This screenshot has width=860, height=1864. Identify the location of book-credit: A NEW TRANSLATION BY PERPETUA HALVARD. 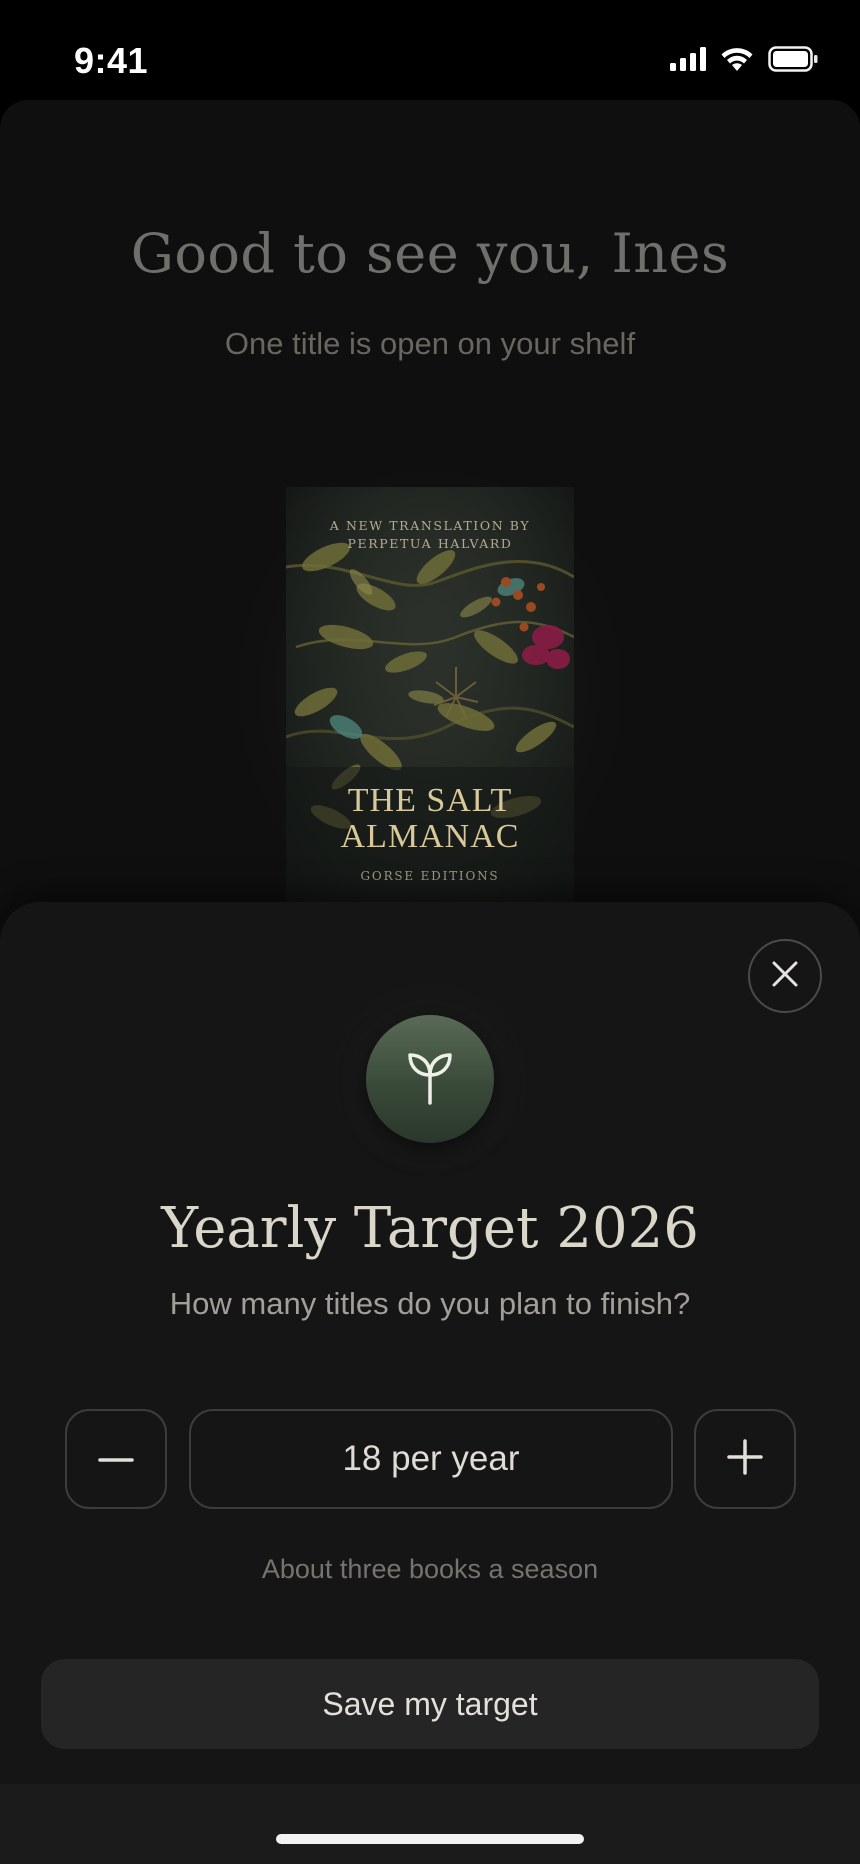
(430, 535).